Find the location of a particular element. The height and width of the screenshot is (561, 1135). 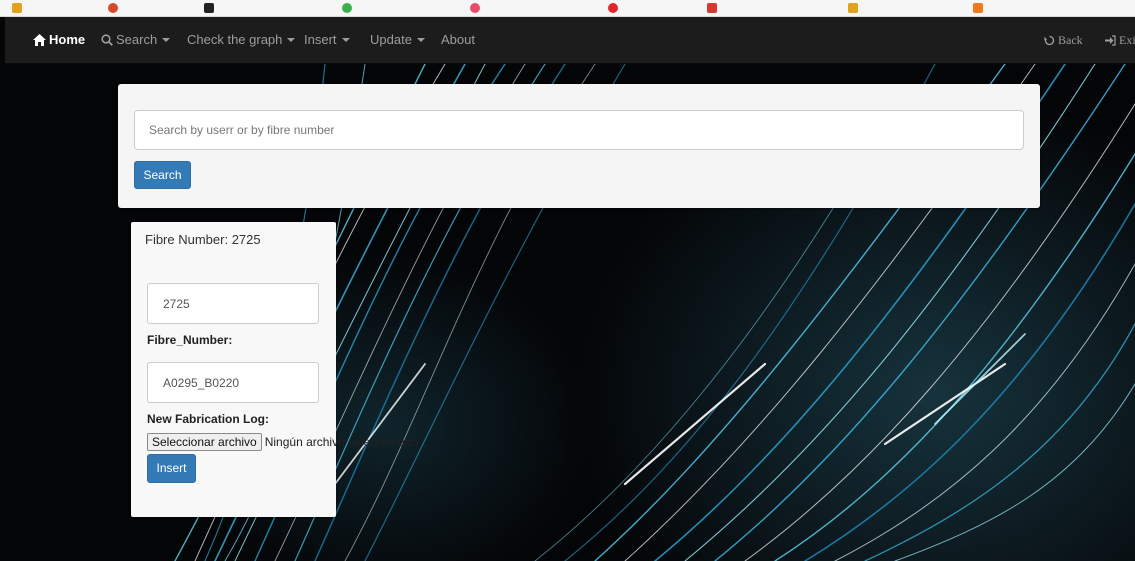

nav-insert-label: Insert is located at coordinates (320, 39).